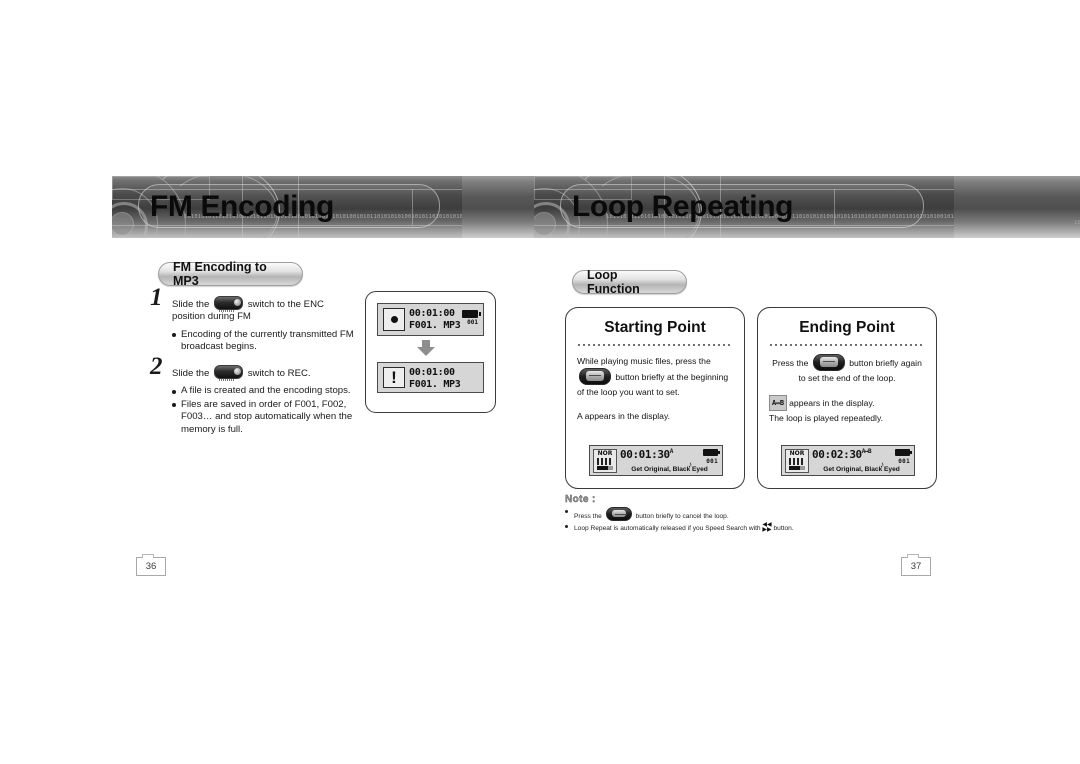 The height and width of the screenshot is (764, 1080). What do you see at coordinates (847, 327) in the screenshot?
I see `panel-title: Ending Point` at bounding box center [847, 327].